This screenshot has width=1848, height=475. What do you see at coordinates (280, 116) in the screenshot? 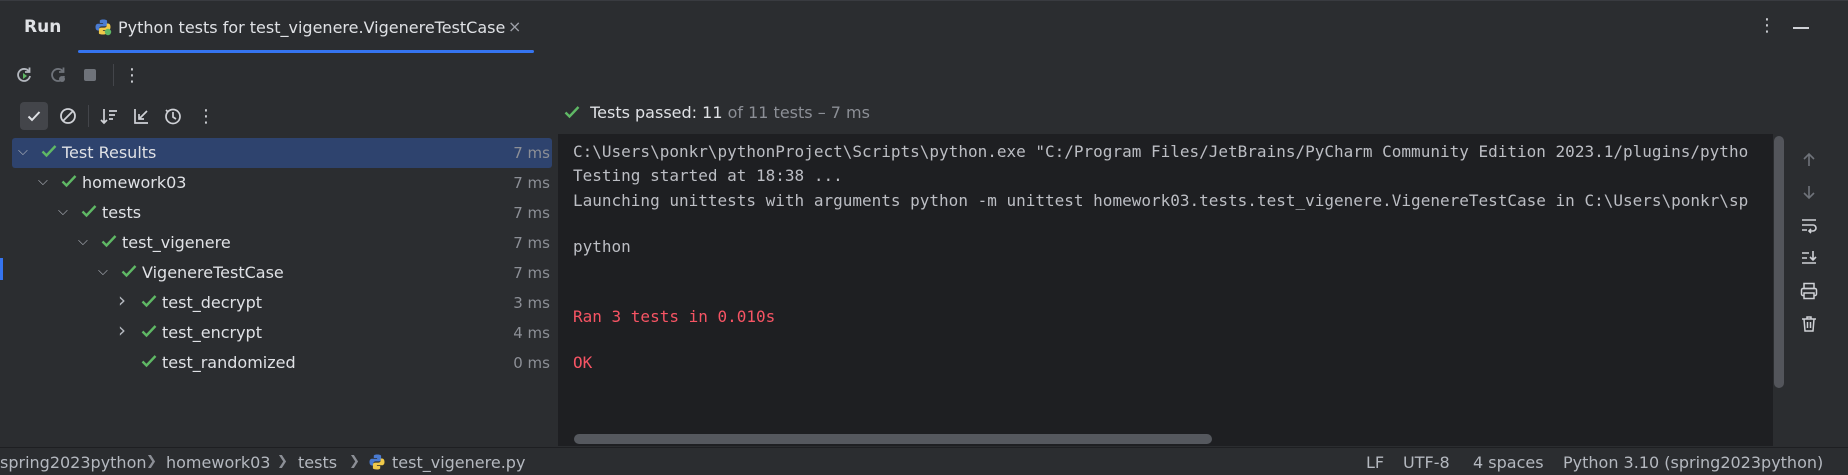
I see `test-tree-toolbar: ⋮` at bounding box center [280, 116].